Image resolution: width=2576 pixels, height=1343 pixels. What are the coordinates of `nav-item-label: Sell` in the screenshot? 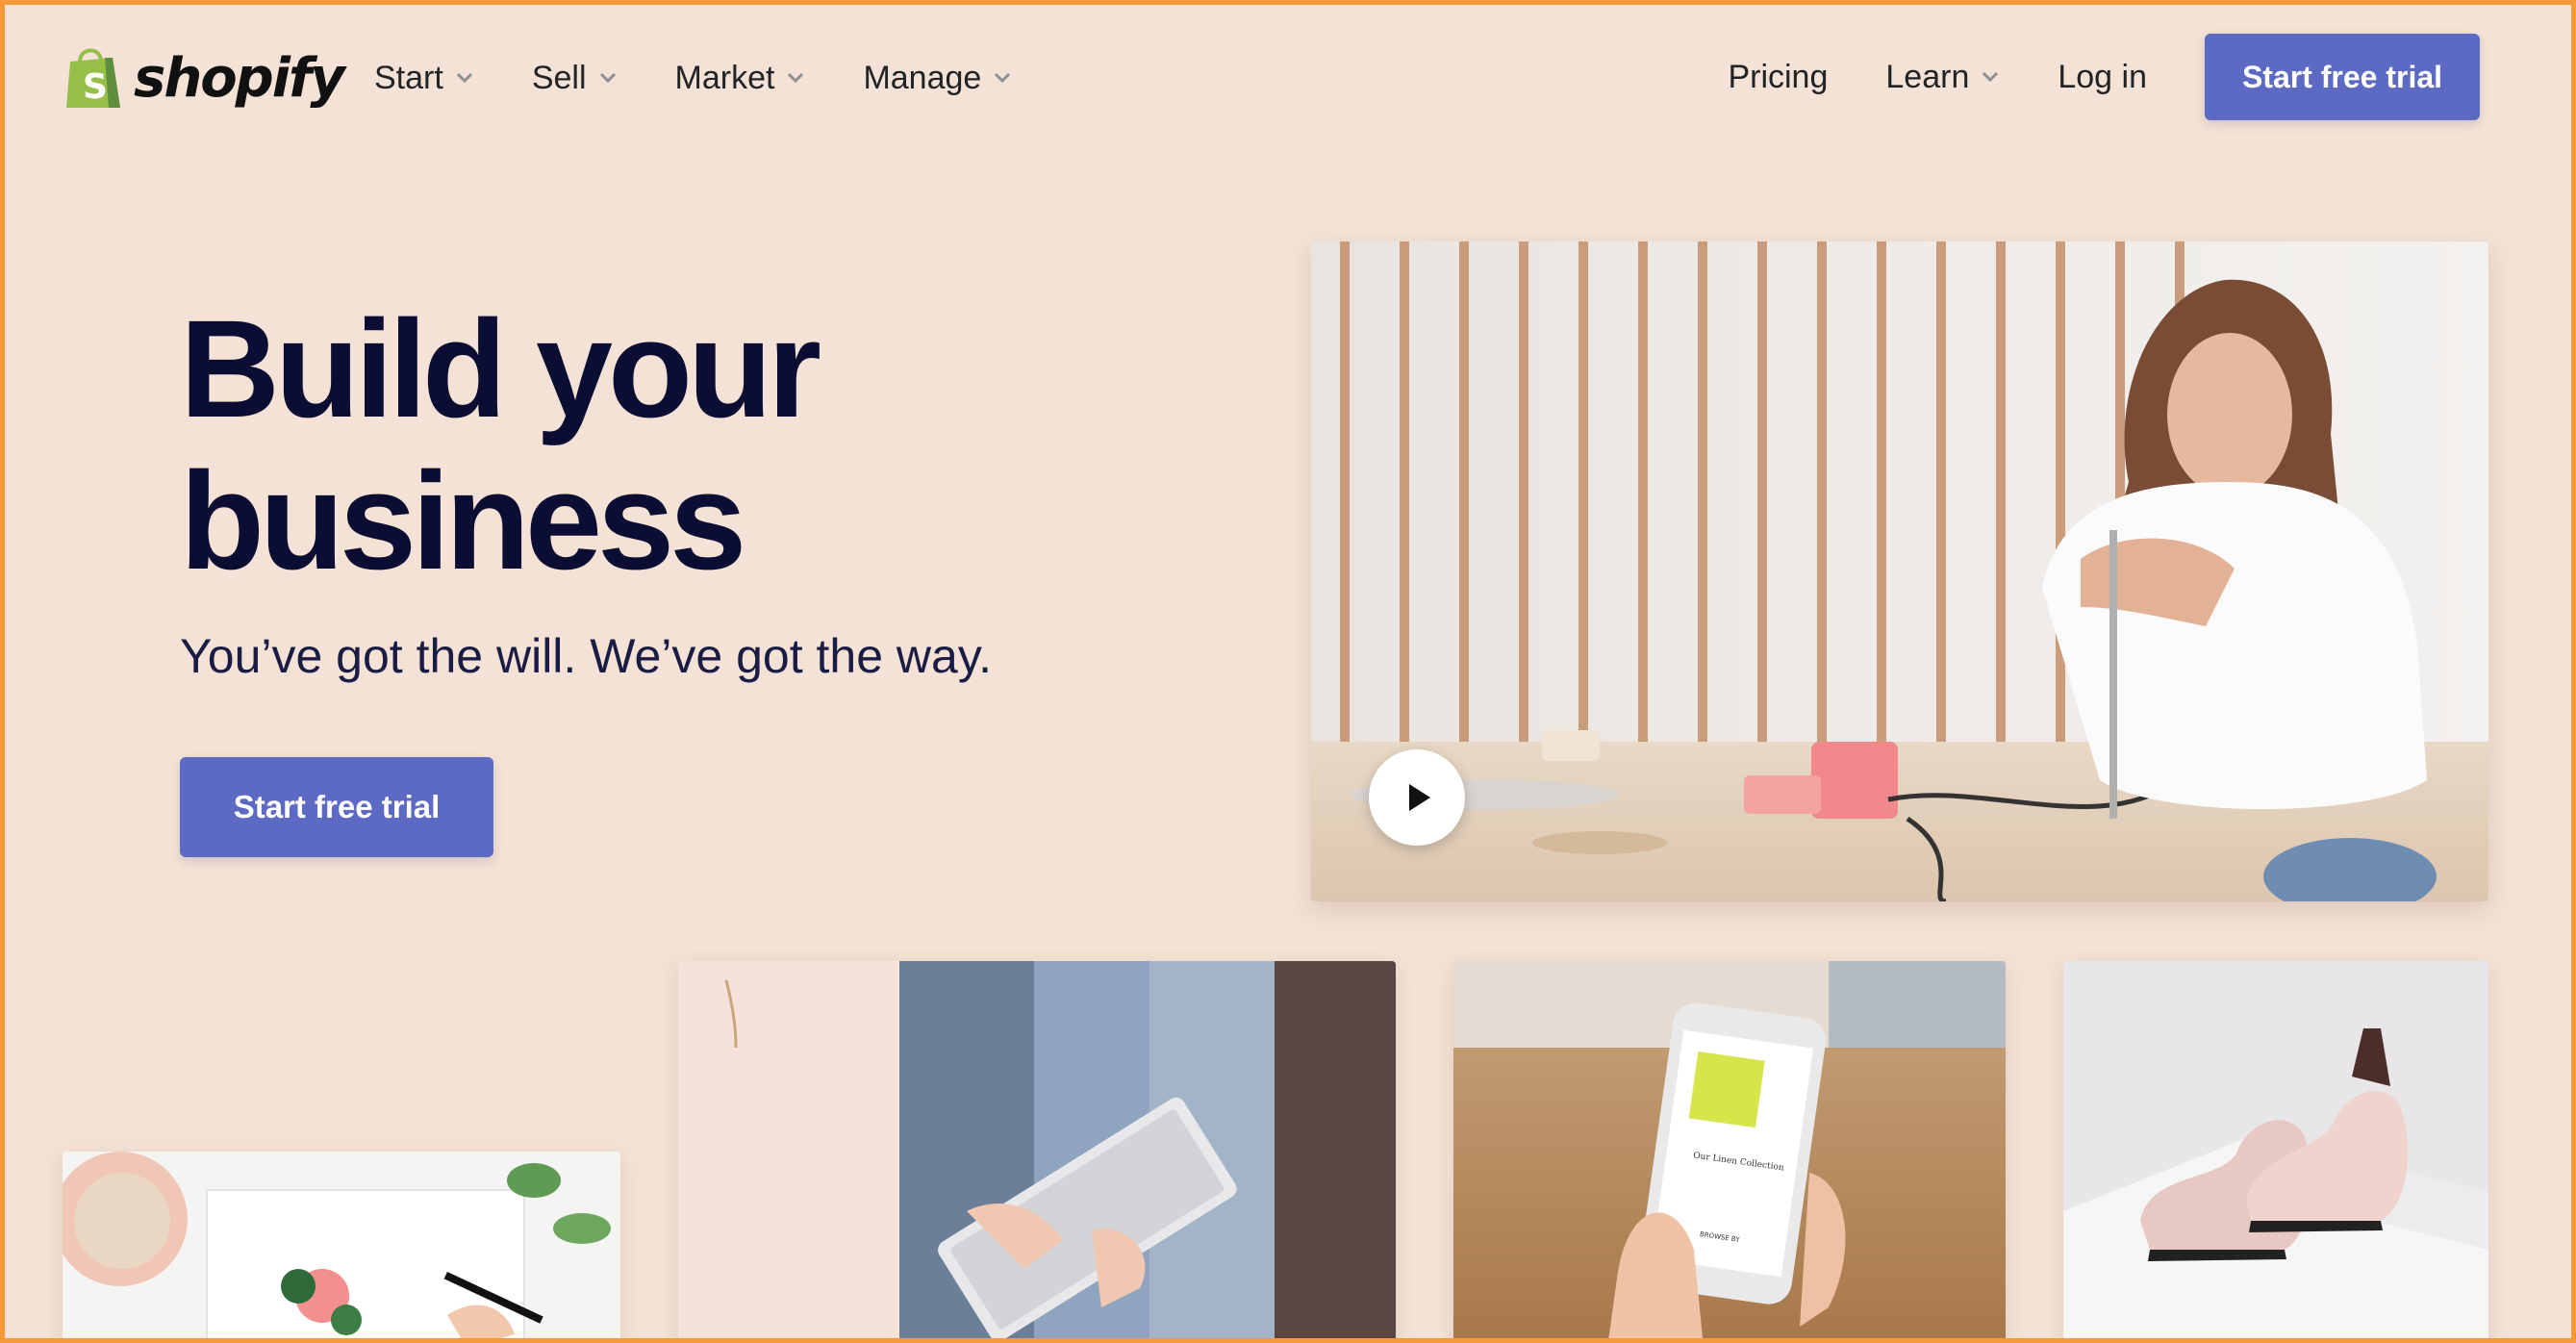 It's located at (559, 77).